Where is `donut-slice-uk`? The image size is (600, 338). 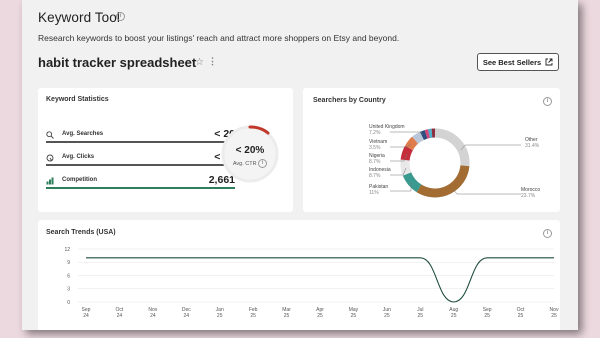
donut-slice-uk is located at coordinates (418, 137).